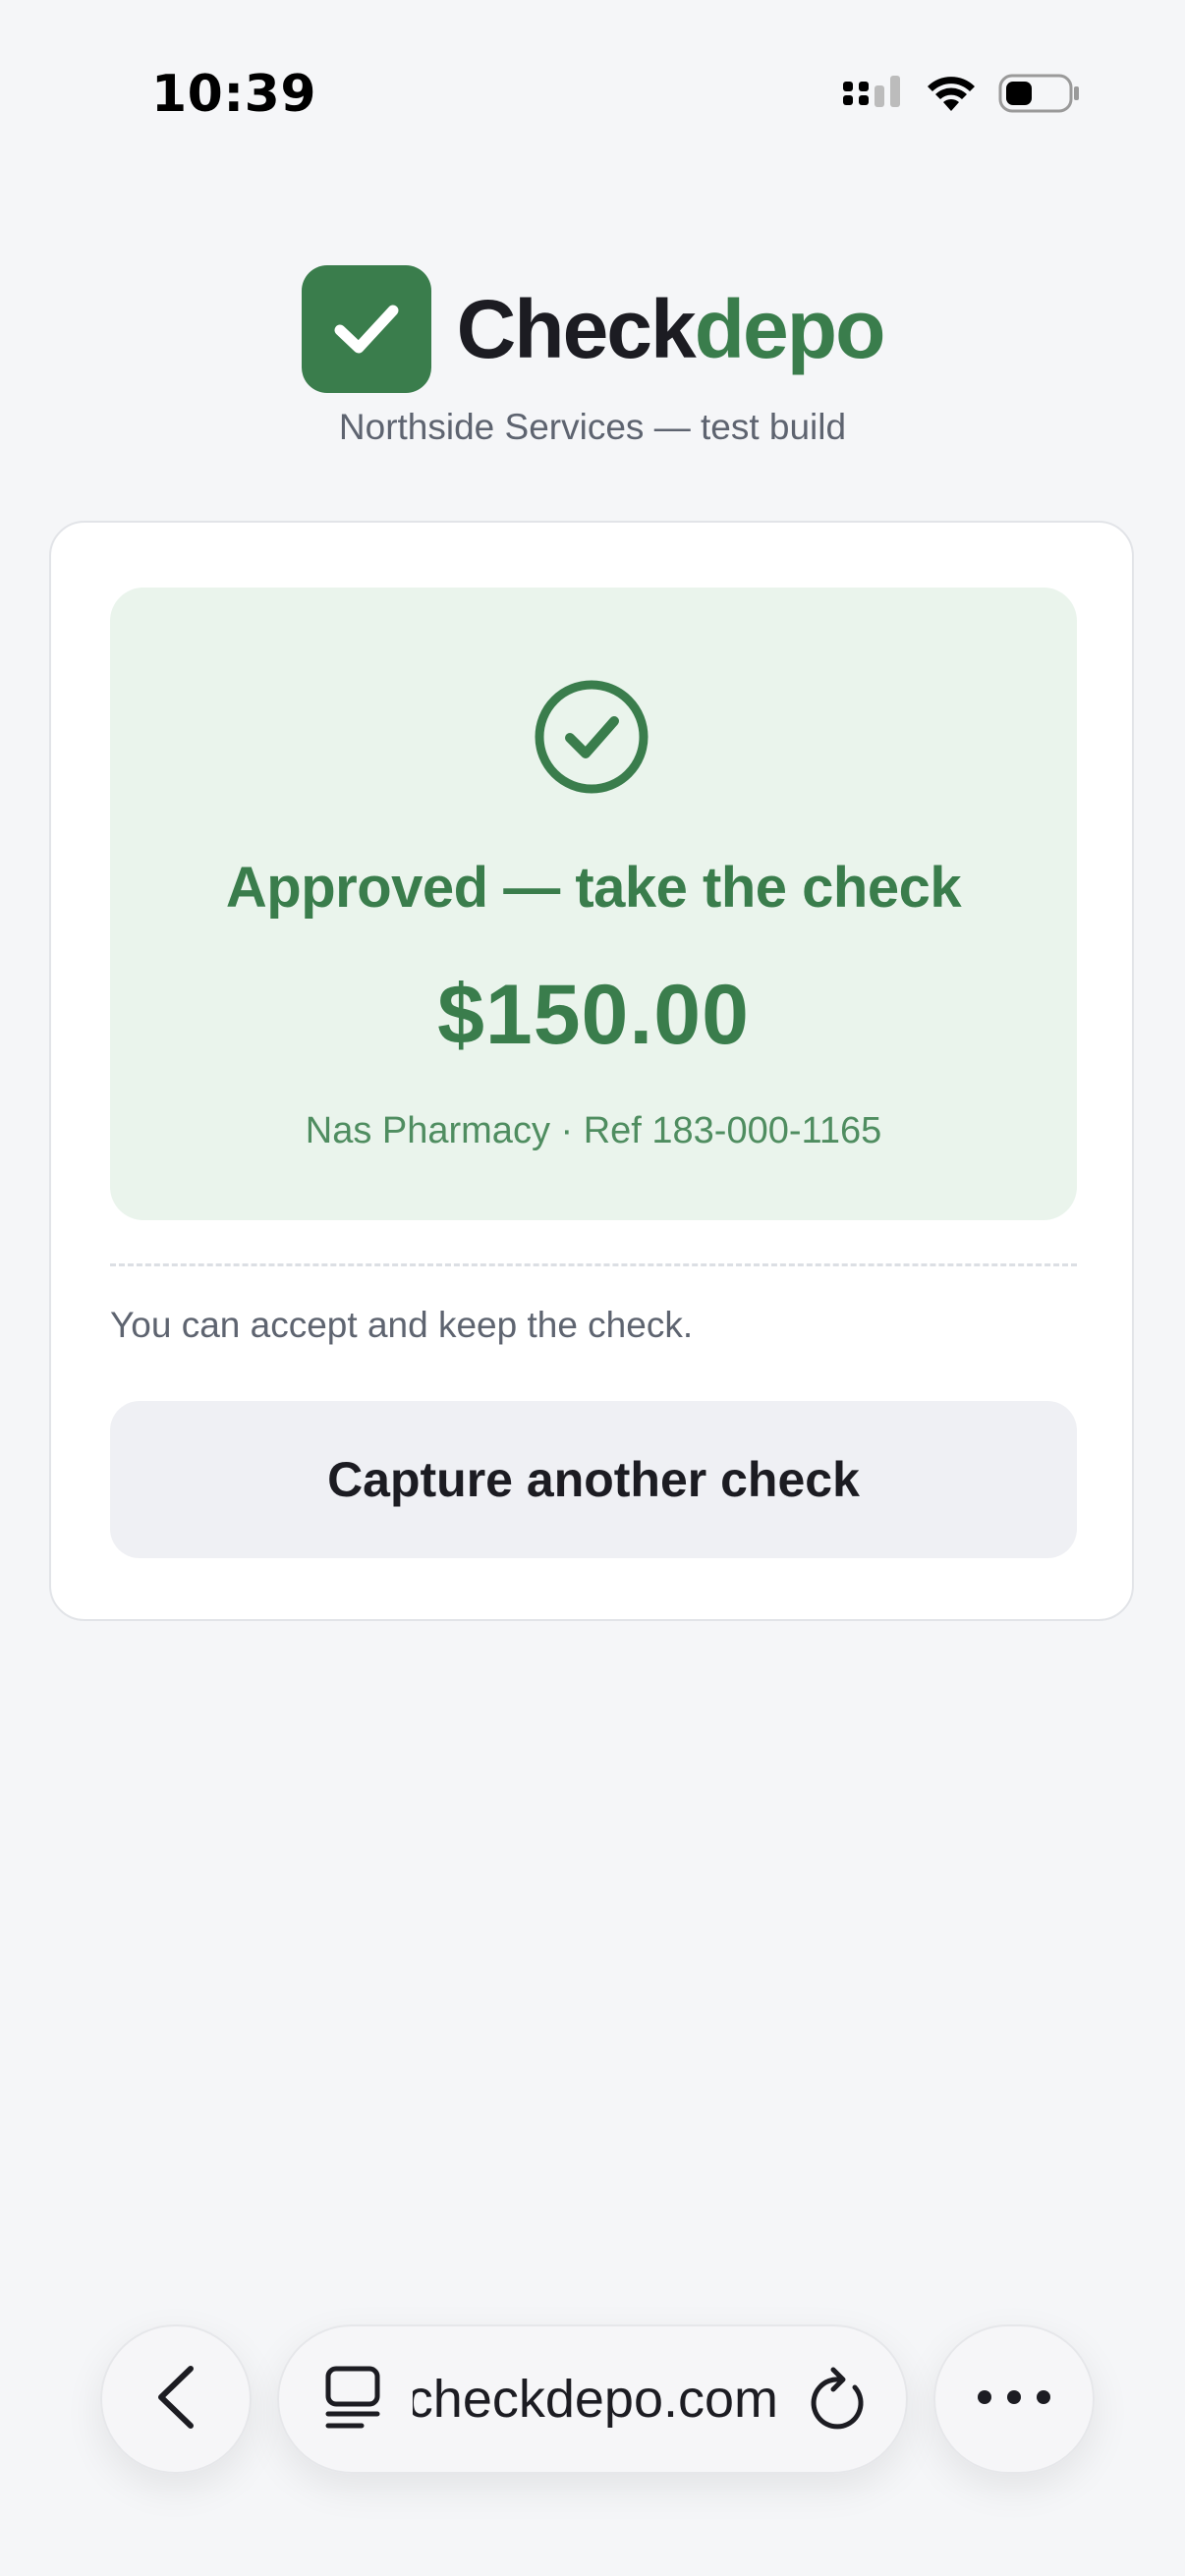 The image size is (1185, 2576). I want to click on url-text: checkdepo.com, so click(596, 2399).